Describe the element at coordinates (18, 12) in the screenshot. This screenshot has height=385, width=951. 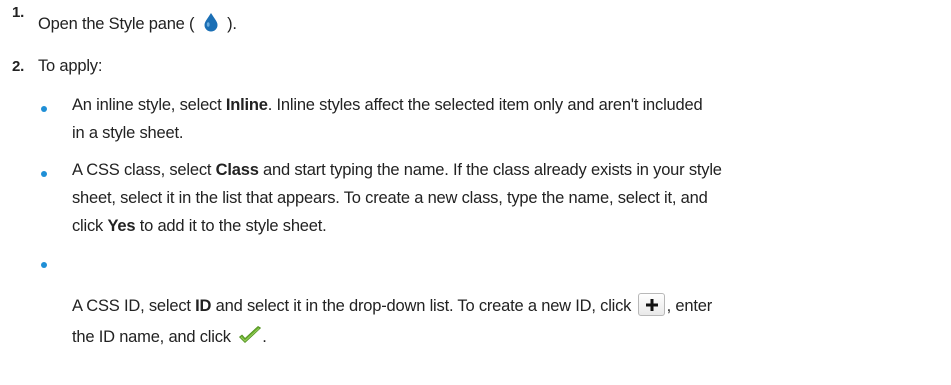
I see `step-1-number: 1.` at that location.